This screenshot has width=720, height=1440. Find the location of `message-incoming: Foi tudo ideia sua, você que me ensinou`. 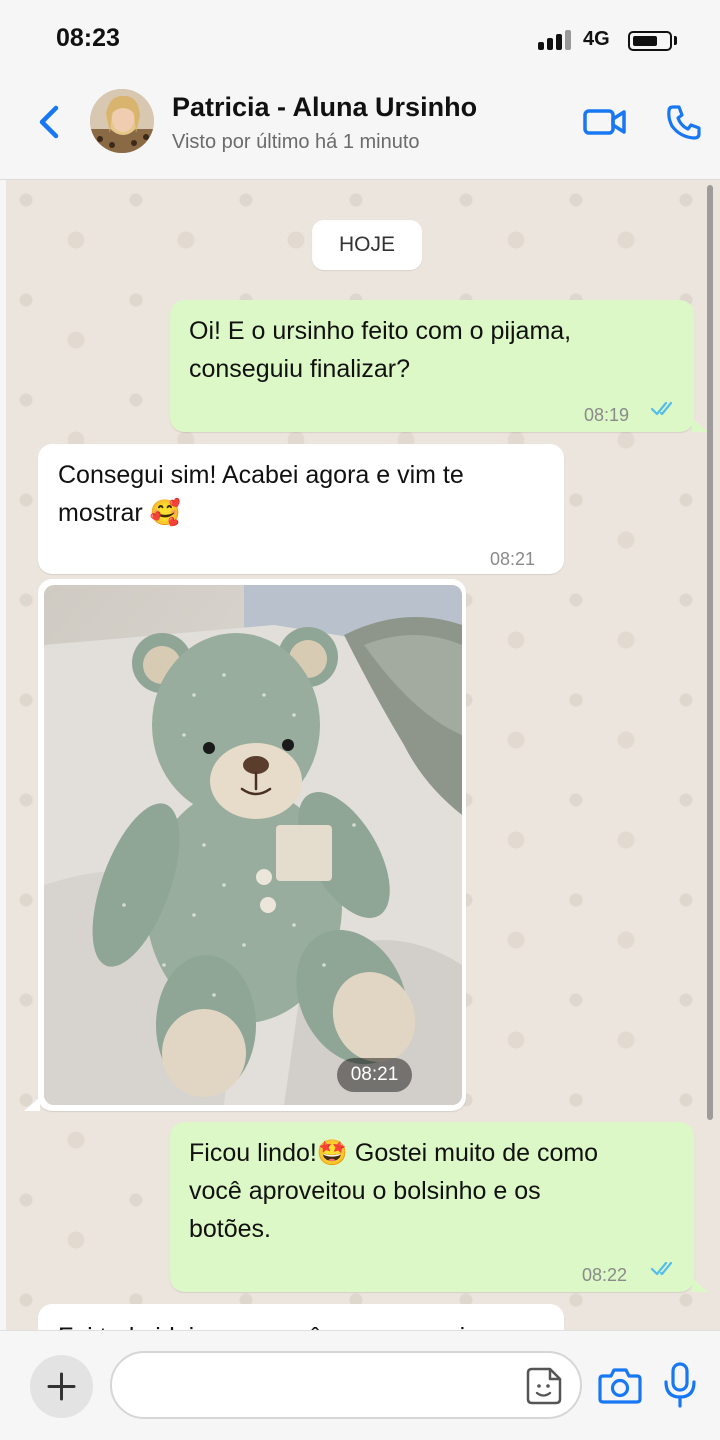

message-incoming: Foi tudo ideia sua, você que me ensinou is located at coordinates (301, 1317).